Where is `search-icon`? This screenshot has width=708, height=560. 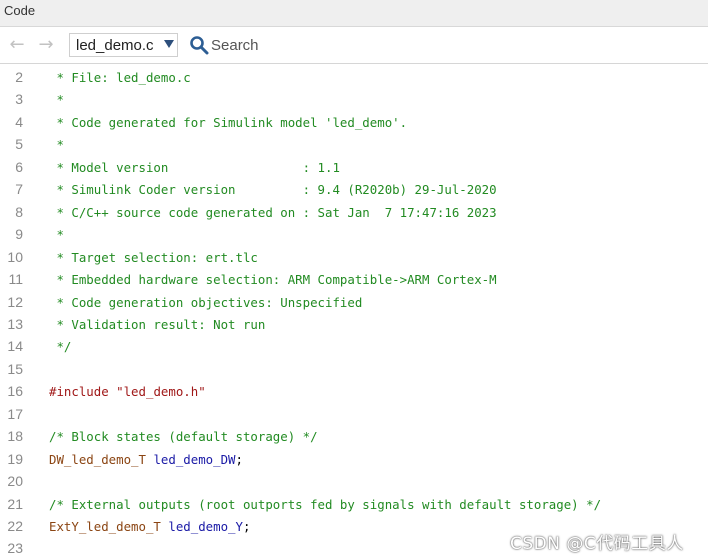
search-icon is located at coordinates (199, 45).